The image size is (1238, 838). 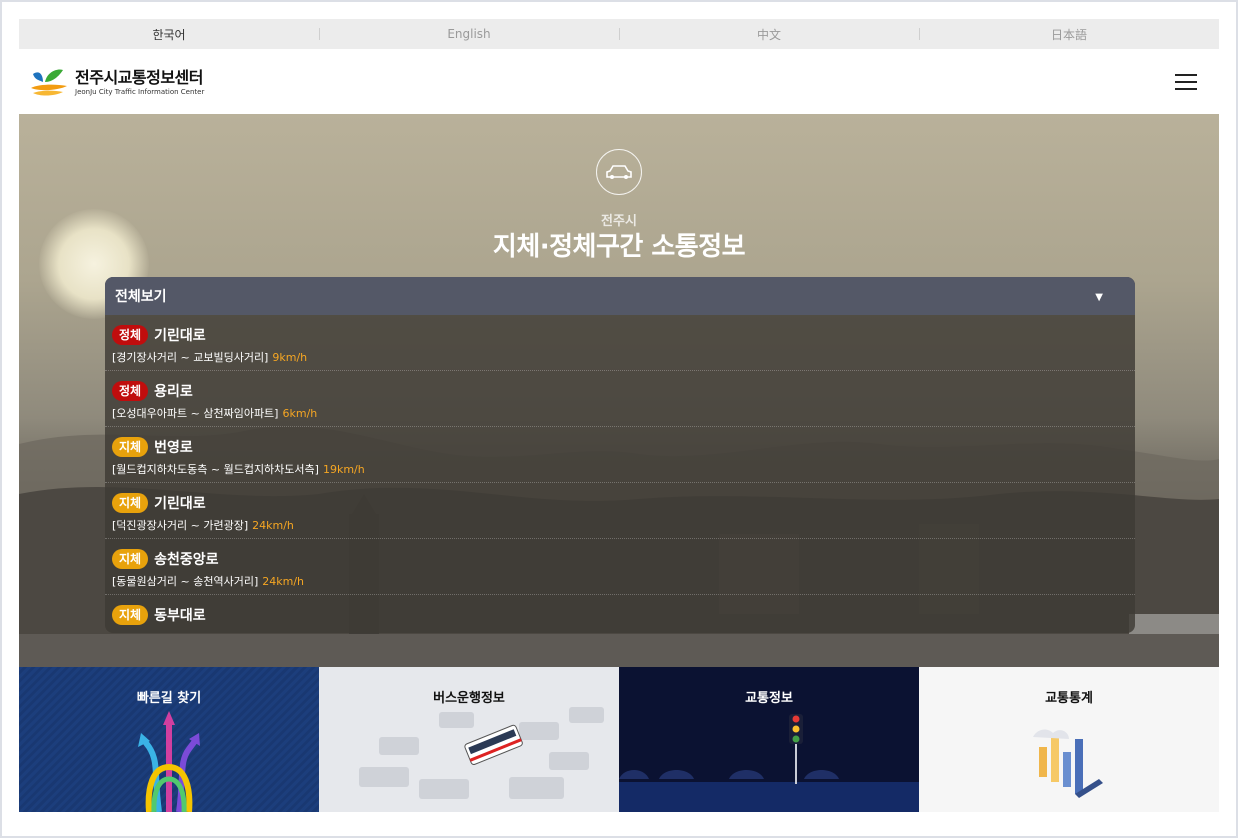 I want to click on traffic-item: 지체 번영로 [월드컵지하차도동측 ~ 월드컵지하차도서측] 19km/h, so click(x=620, y=455).